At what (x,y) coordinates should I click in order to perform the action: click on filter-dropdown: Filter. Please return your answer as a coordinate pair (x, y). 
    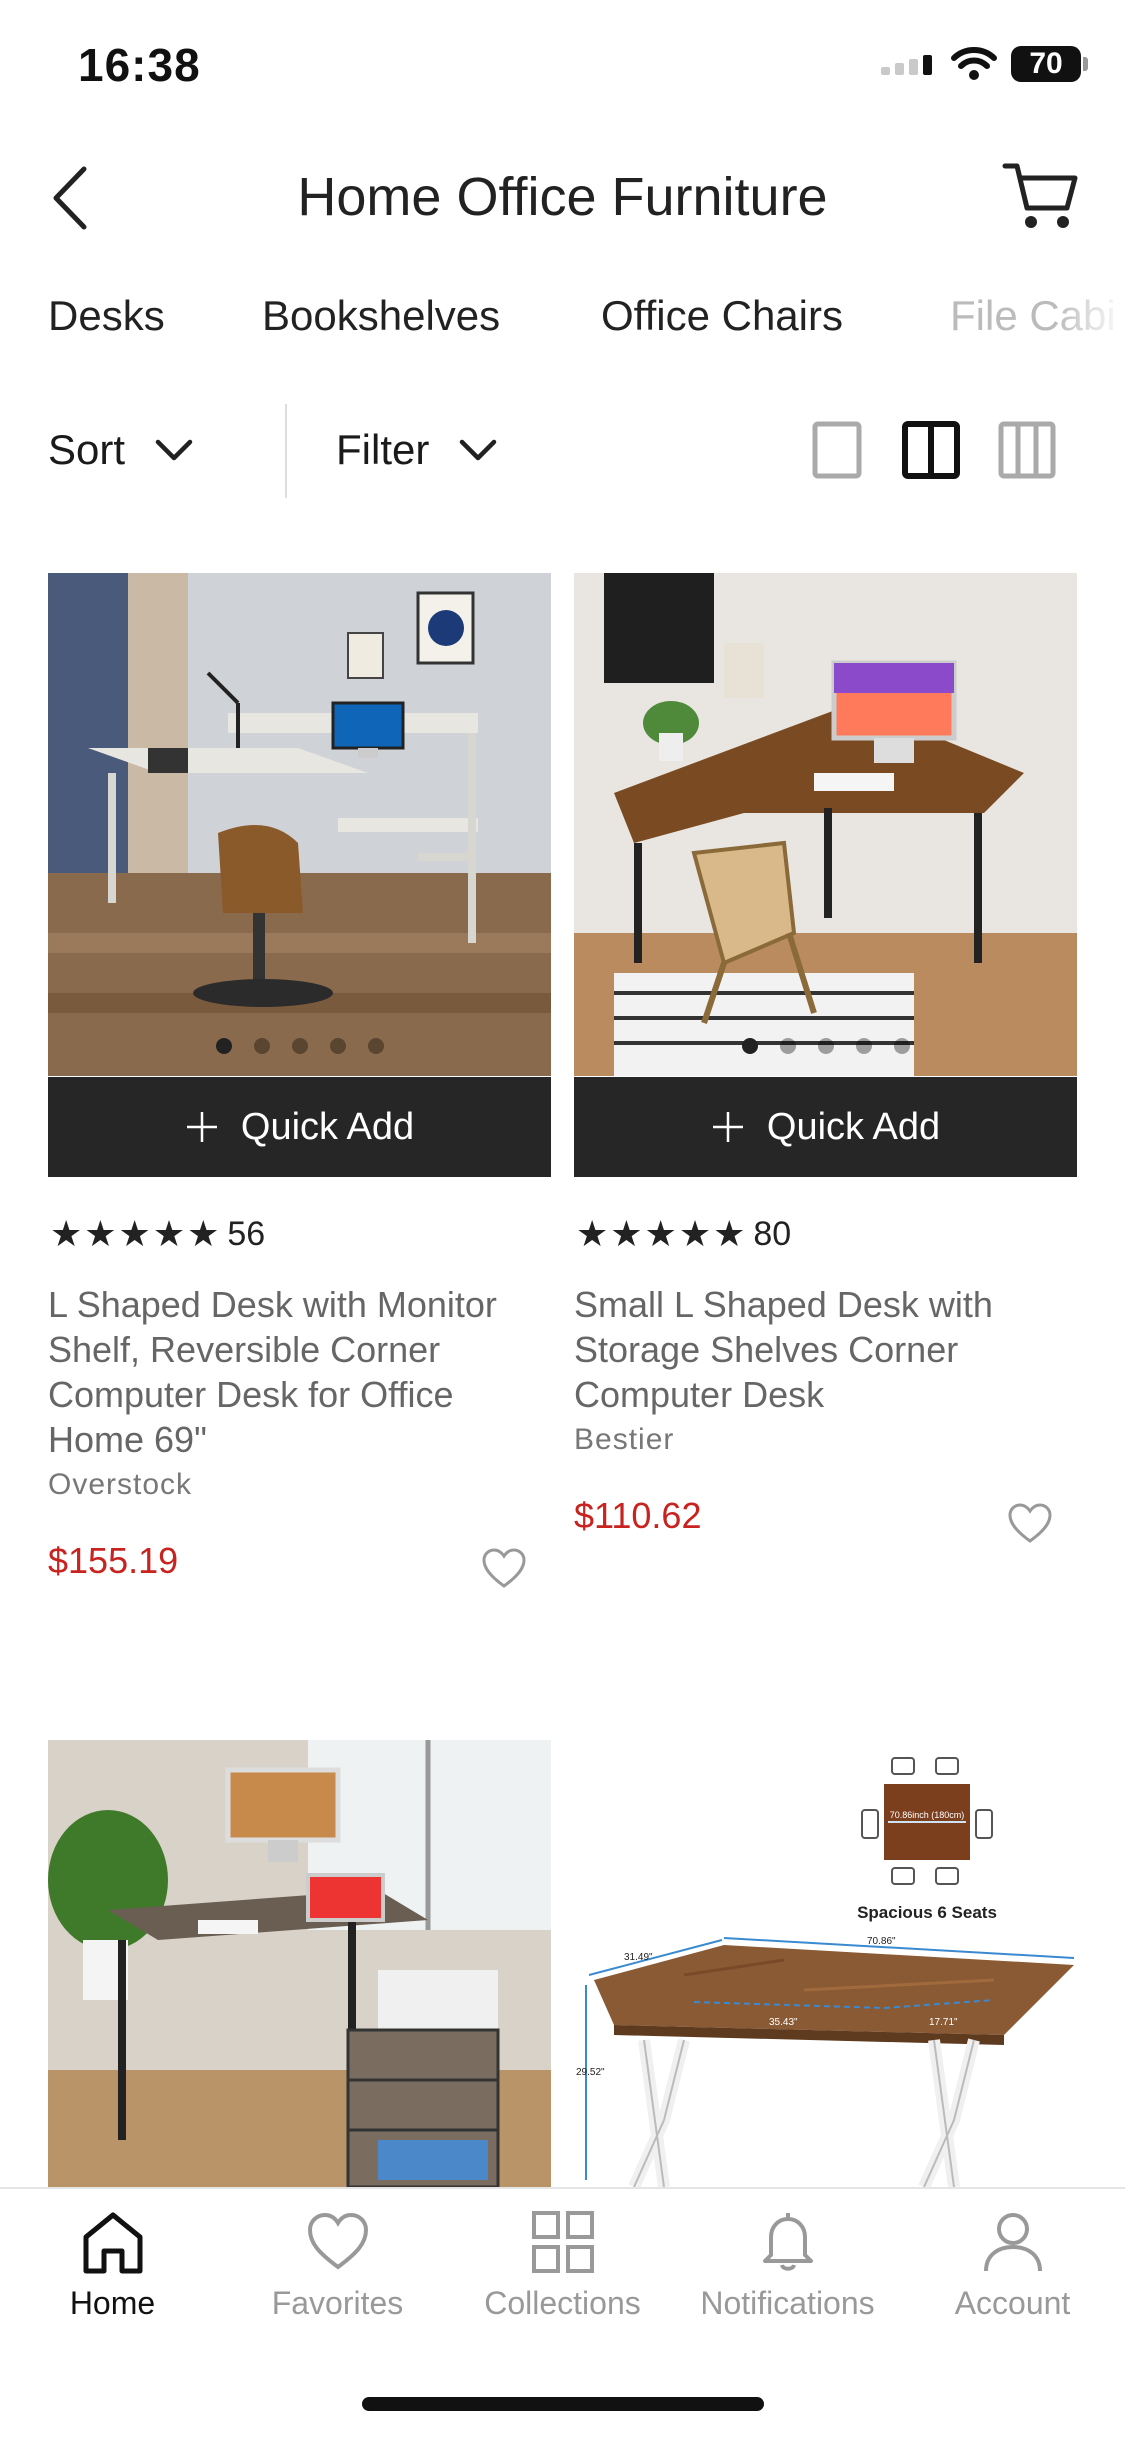
    Looking at the image, I should click on (416, 450).